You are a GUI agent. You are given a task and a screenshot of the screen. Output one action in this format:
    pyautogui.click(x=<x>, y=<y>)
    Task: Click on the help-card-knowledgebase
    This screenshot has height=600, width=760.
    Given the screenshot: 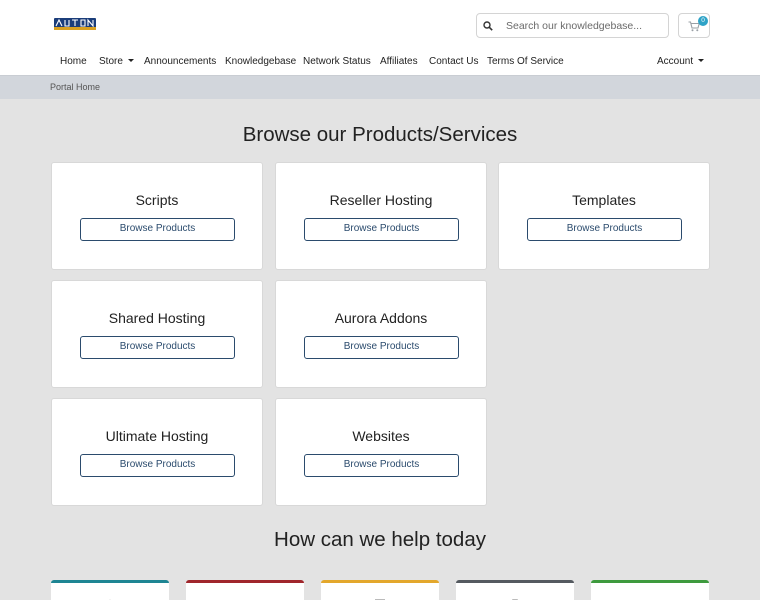 What is the action you would take?
    pyautogui.click(x=380, y=590)
    